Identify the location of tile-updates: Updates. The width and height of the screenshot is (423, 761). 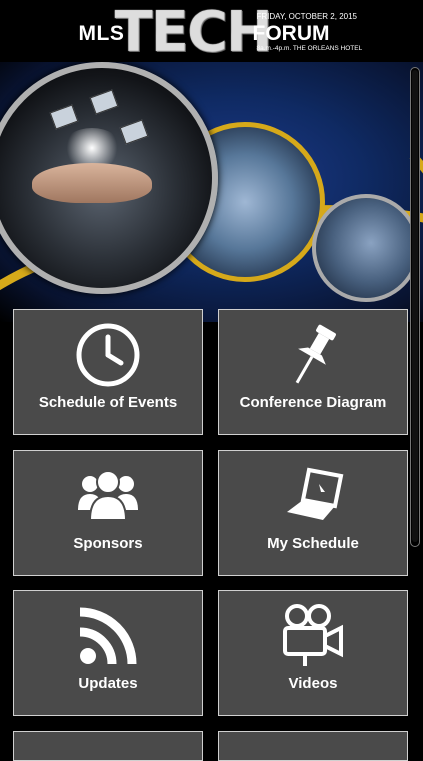
(108, 653).